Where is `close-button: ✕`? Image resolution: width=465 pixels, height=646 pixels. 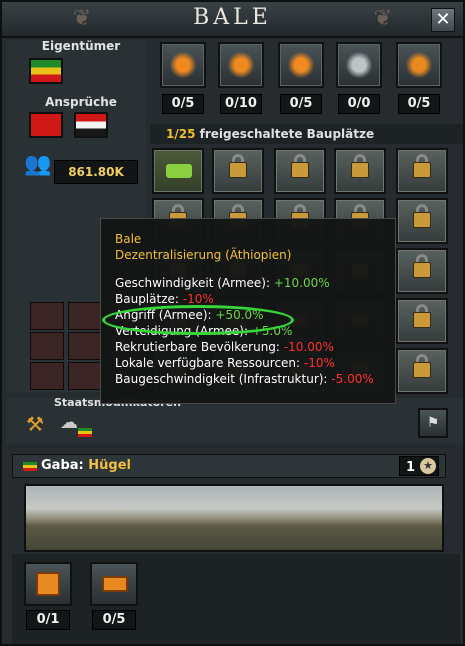 close-button: ✕ is located at coordinates (443, 20).